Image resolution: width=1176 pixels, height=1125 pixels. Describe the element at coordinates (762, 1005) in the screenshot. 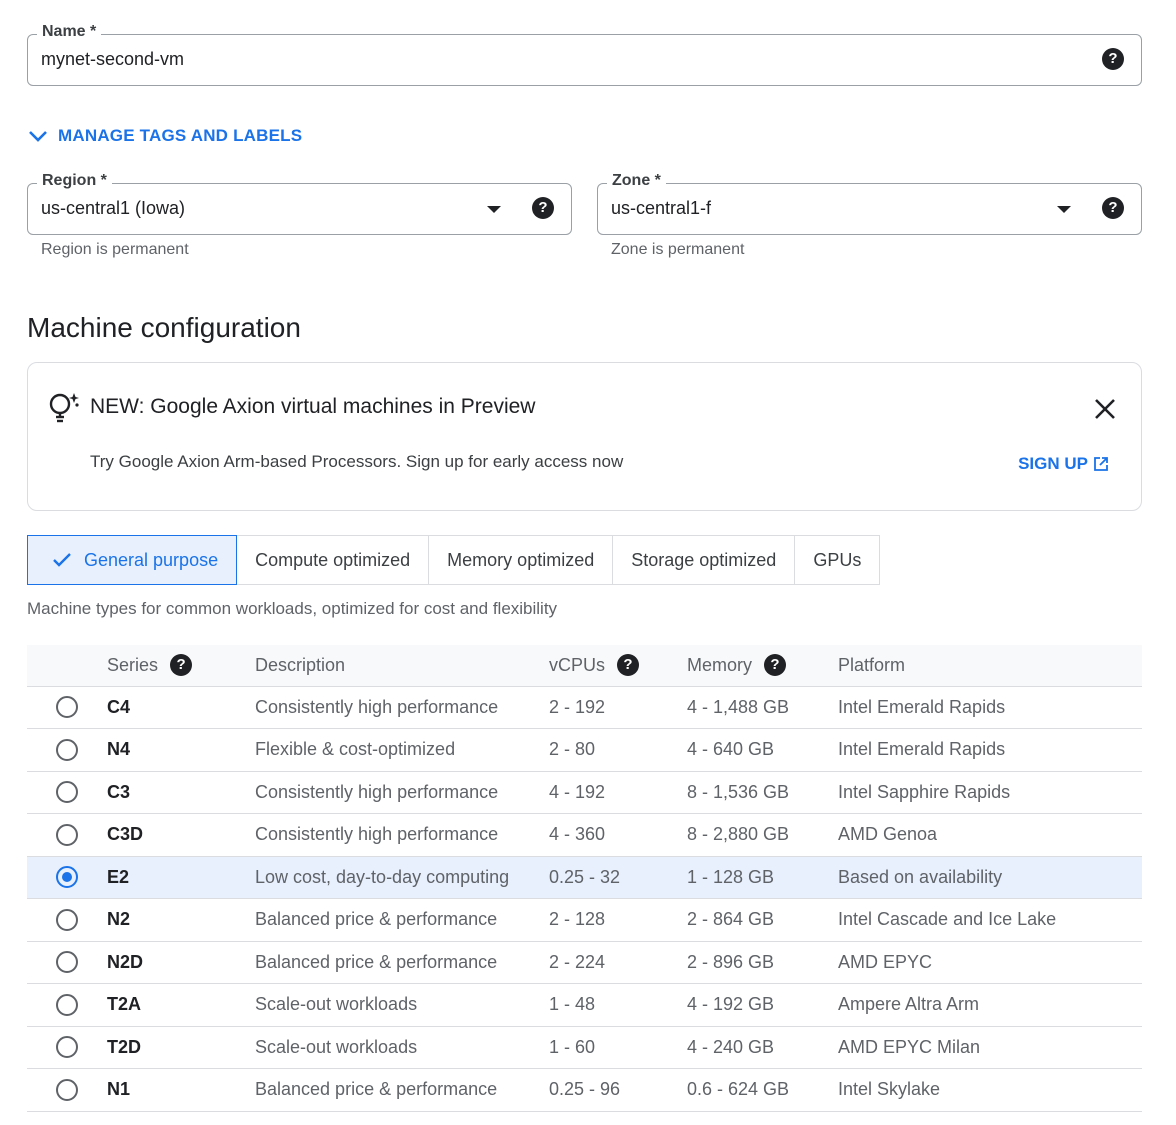

I see `memory-cell: 4 - 192 GB` at that location.